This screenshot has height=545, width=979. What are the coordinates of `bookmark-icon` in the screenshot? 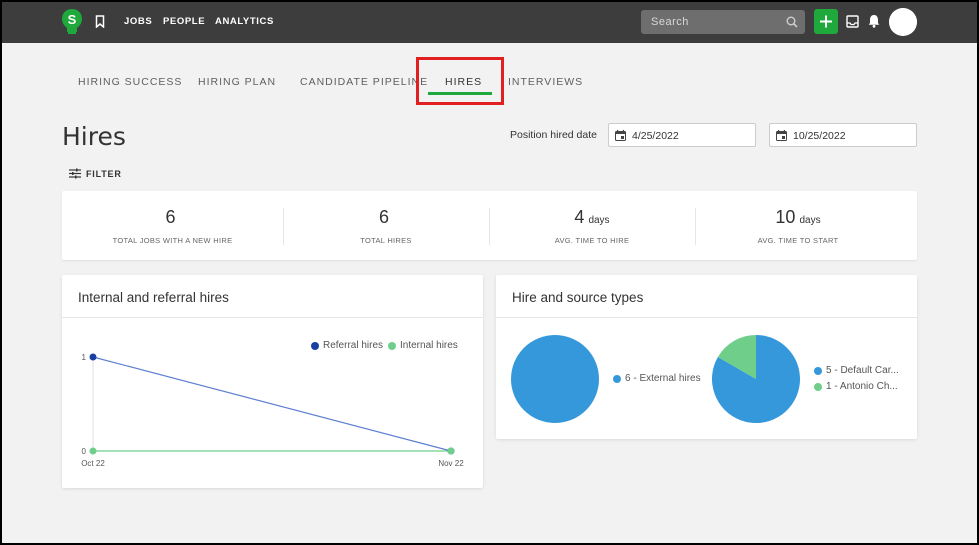 It's located at (100, 21).